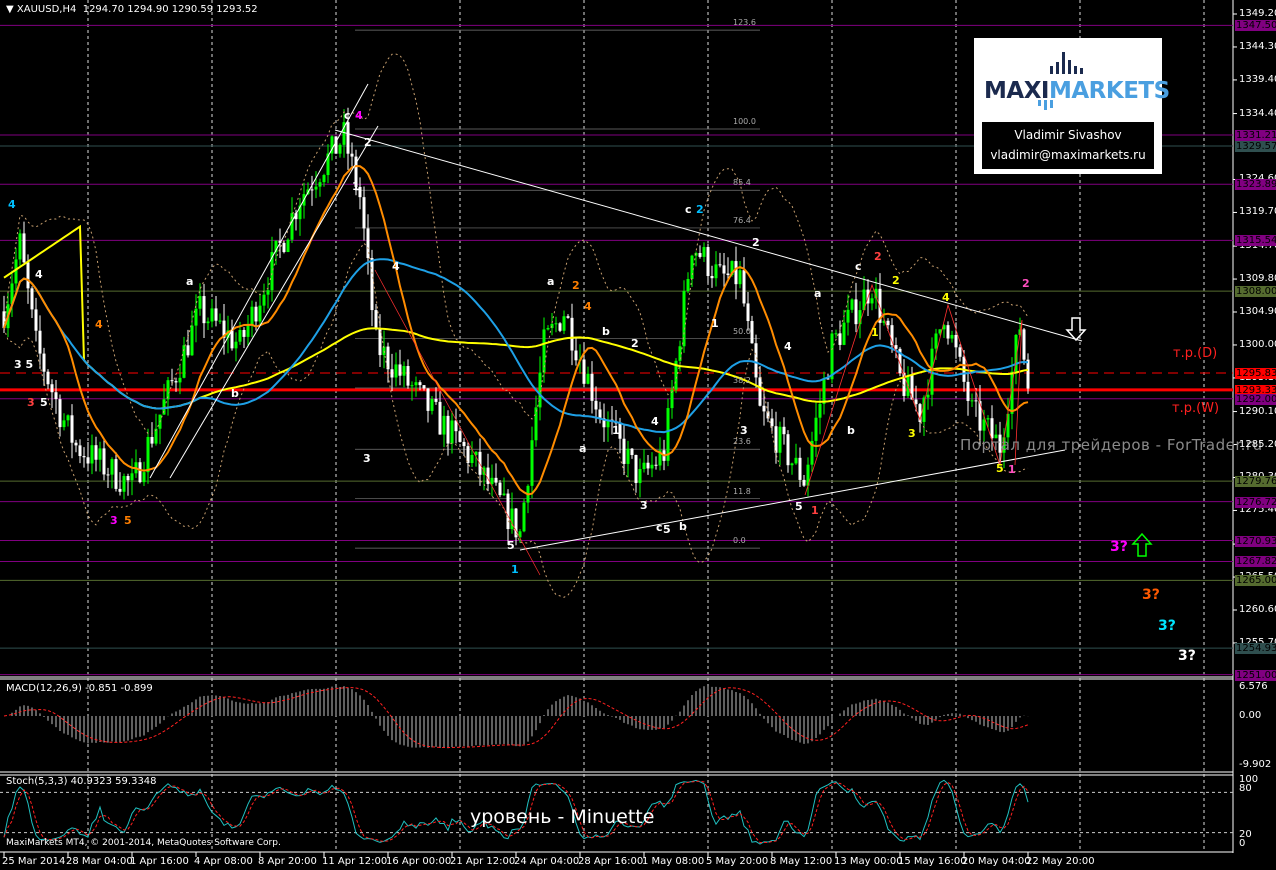 This screenshot has height=870, width=1276. I want to click on macd-tick-label: 0.00, so click(1250, 715).